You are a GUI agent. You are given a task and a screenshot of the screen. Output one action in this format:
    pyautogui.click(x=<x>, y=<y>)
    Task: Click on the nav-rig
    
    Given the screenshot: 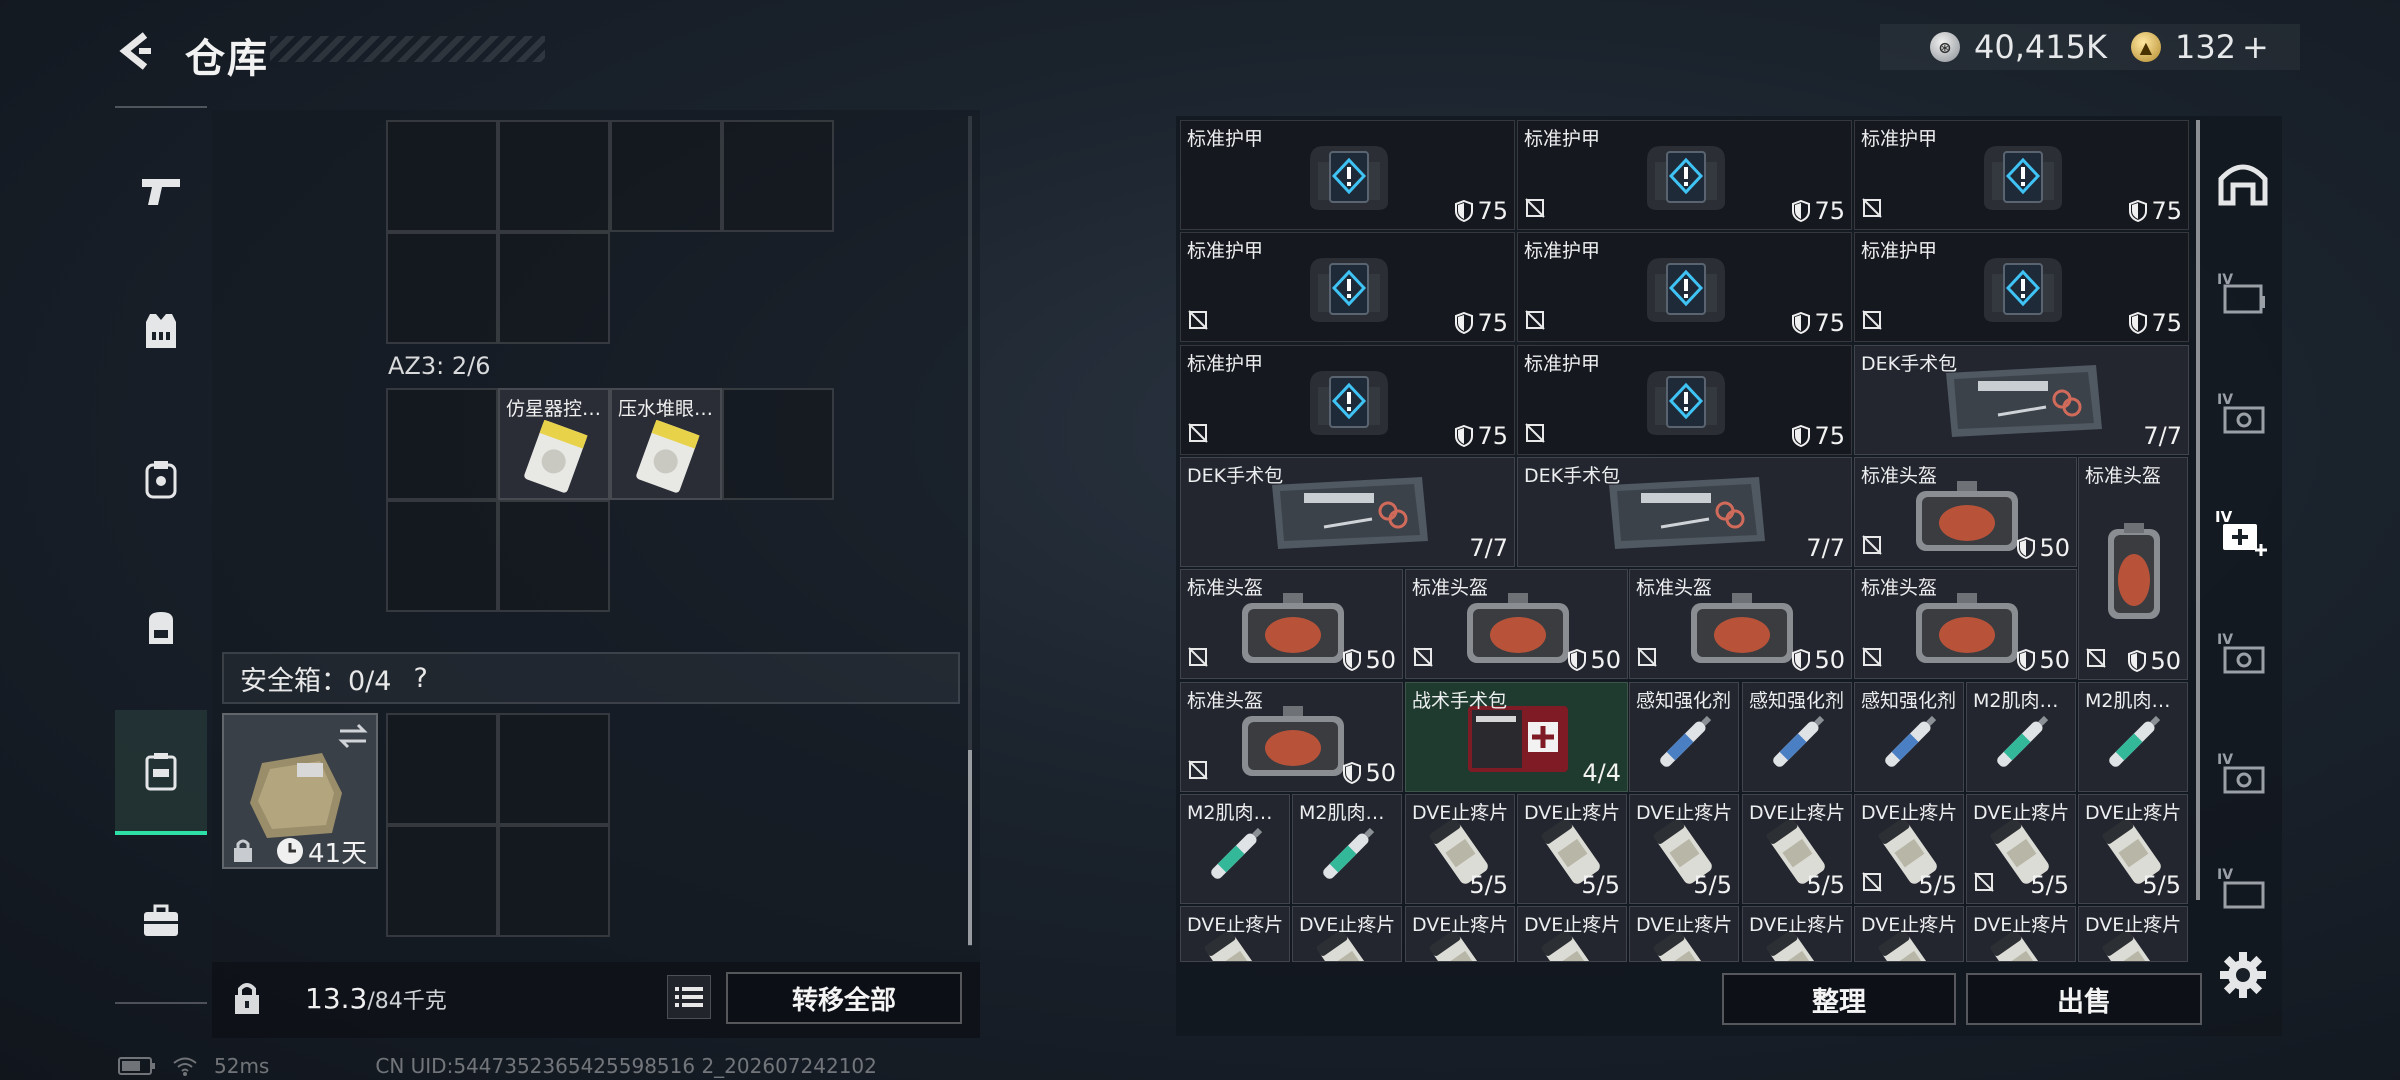 What is the action you would take?
    pyautogui.click(x=161, y=479)
    